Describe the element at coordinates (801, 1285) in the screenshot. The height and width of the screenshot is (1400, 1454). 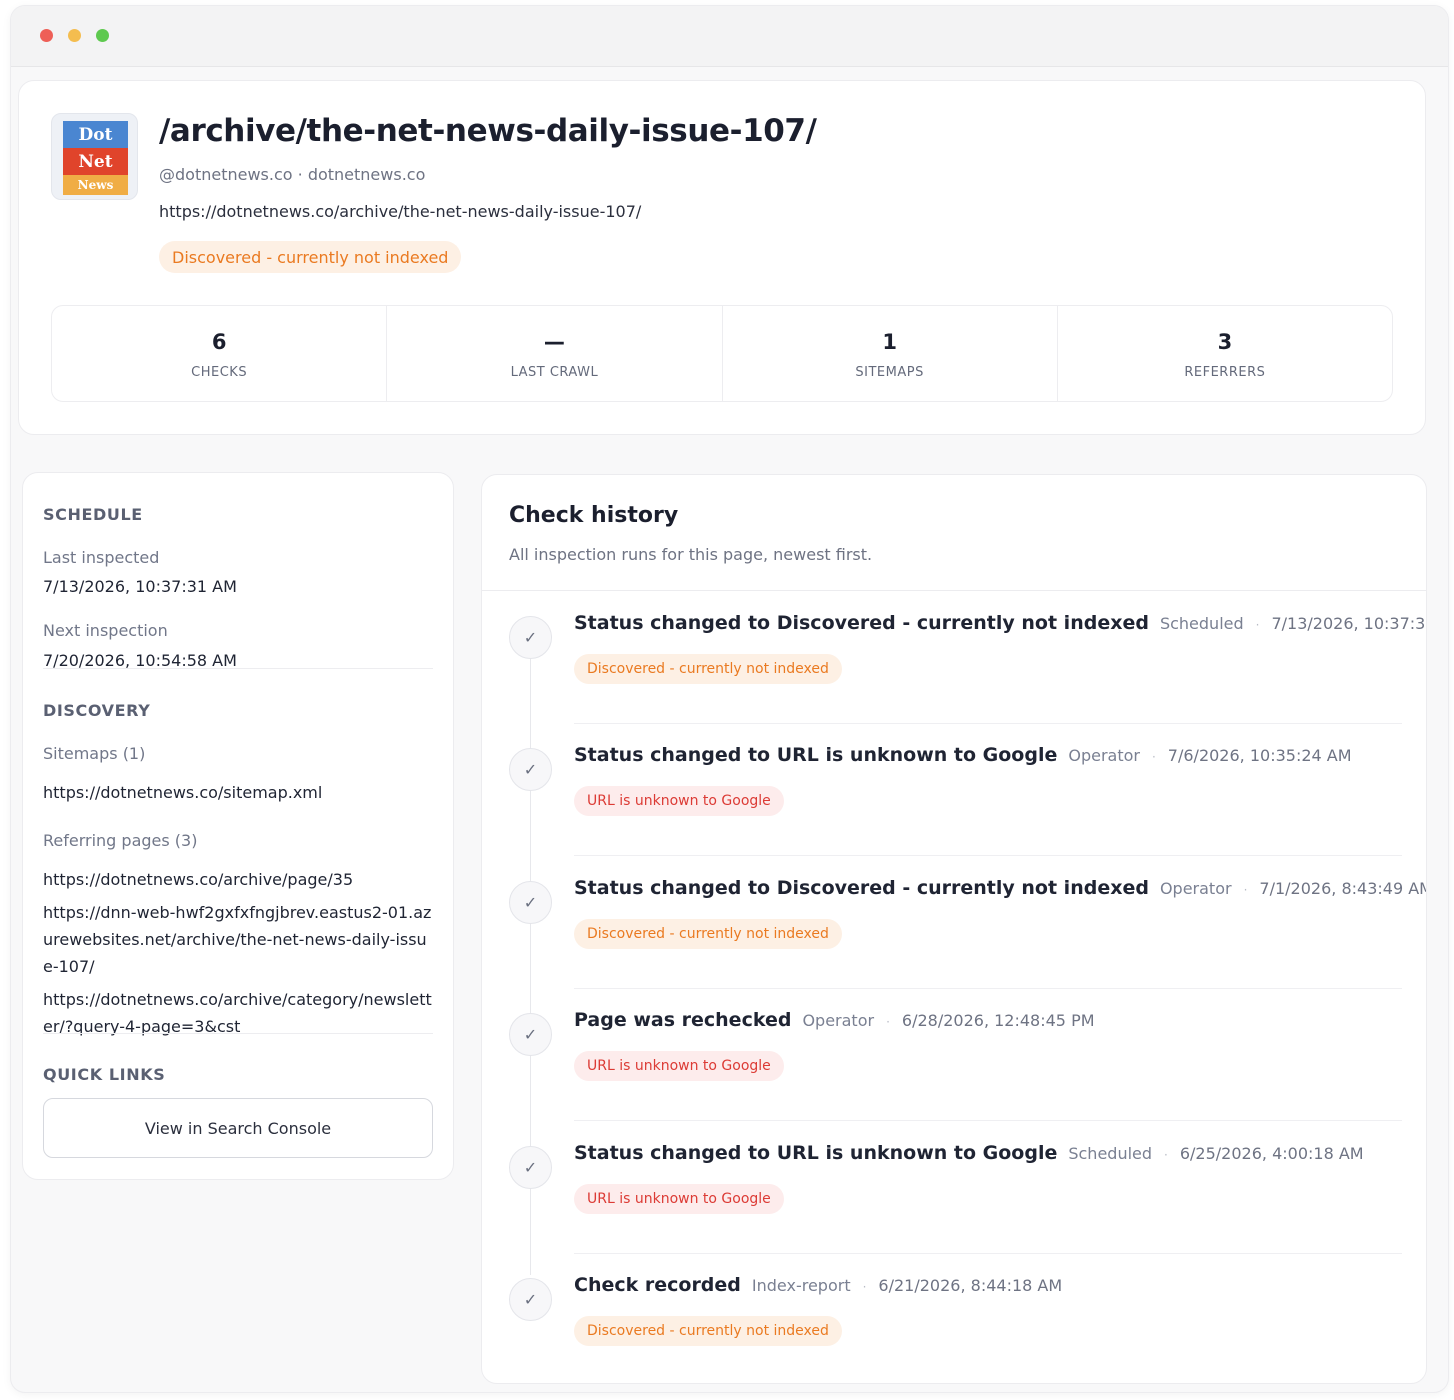
I see `entry-actor: Index-report` at that location.